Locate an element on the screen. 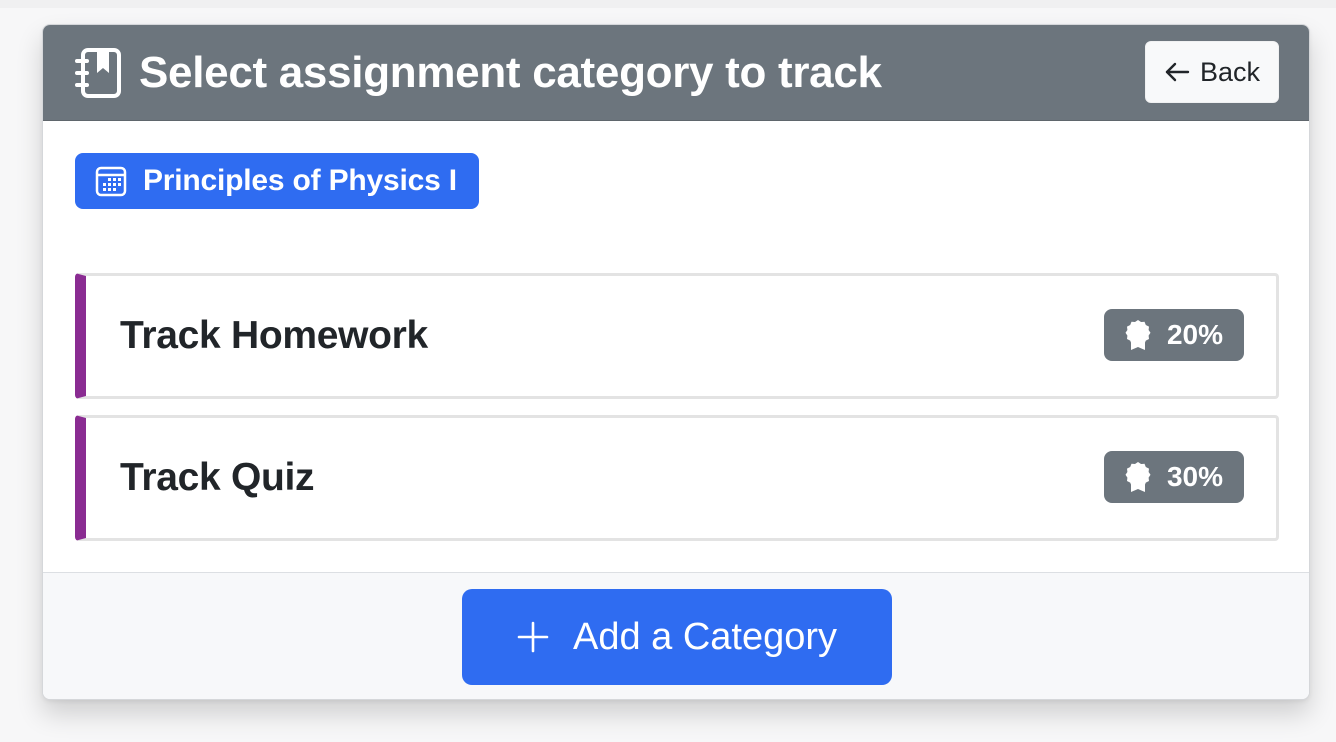  back-button: Back is located at coordinates (1212, 72).